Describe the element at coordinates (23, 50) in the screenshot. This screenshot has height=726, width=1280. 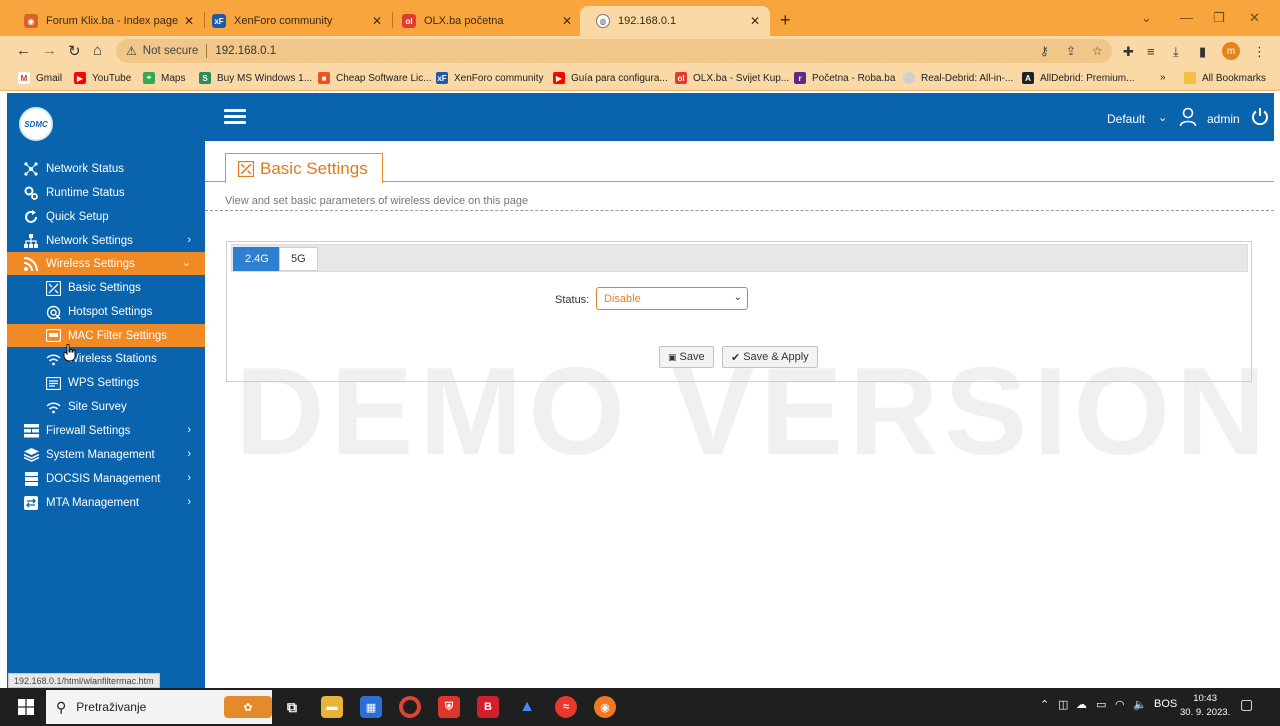
I see `back-icon: ←` at that location.